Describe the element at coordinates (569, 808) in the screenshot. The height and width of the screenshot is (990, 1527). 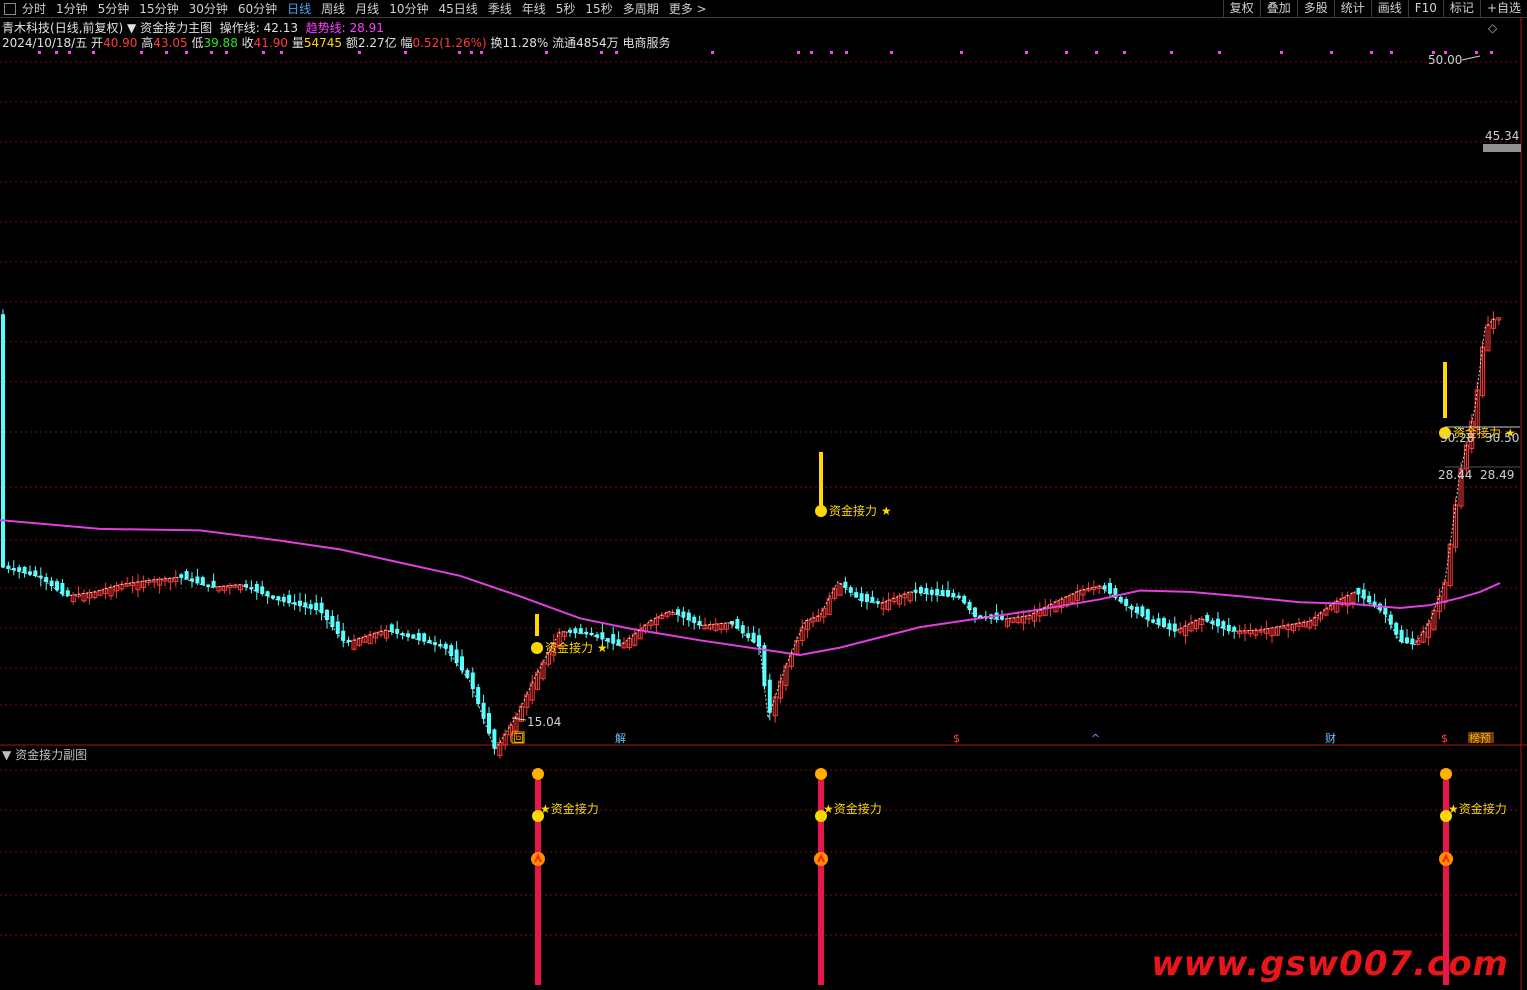
I see `sub-signal-label-0: ★资金接力` at that location.